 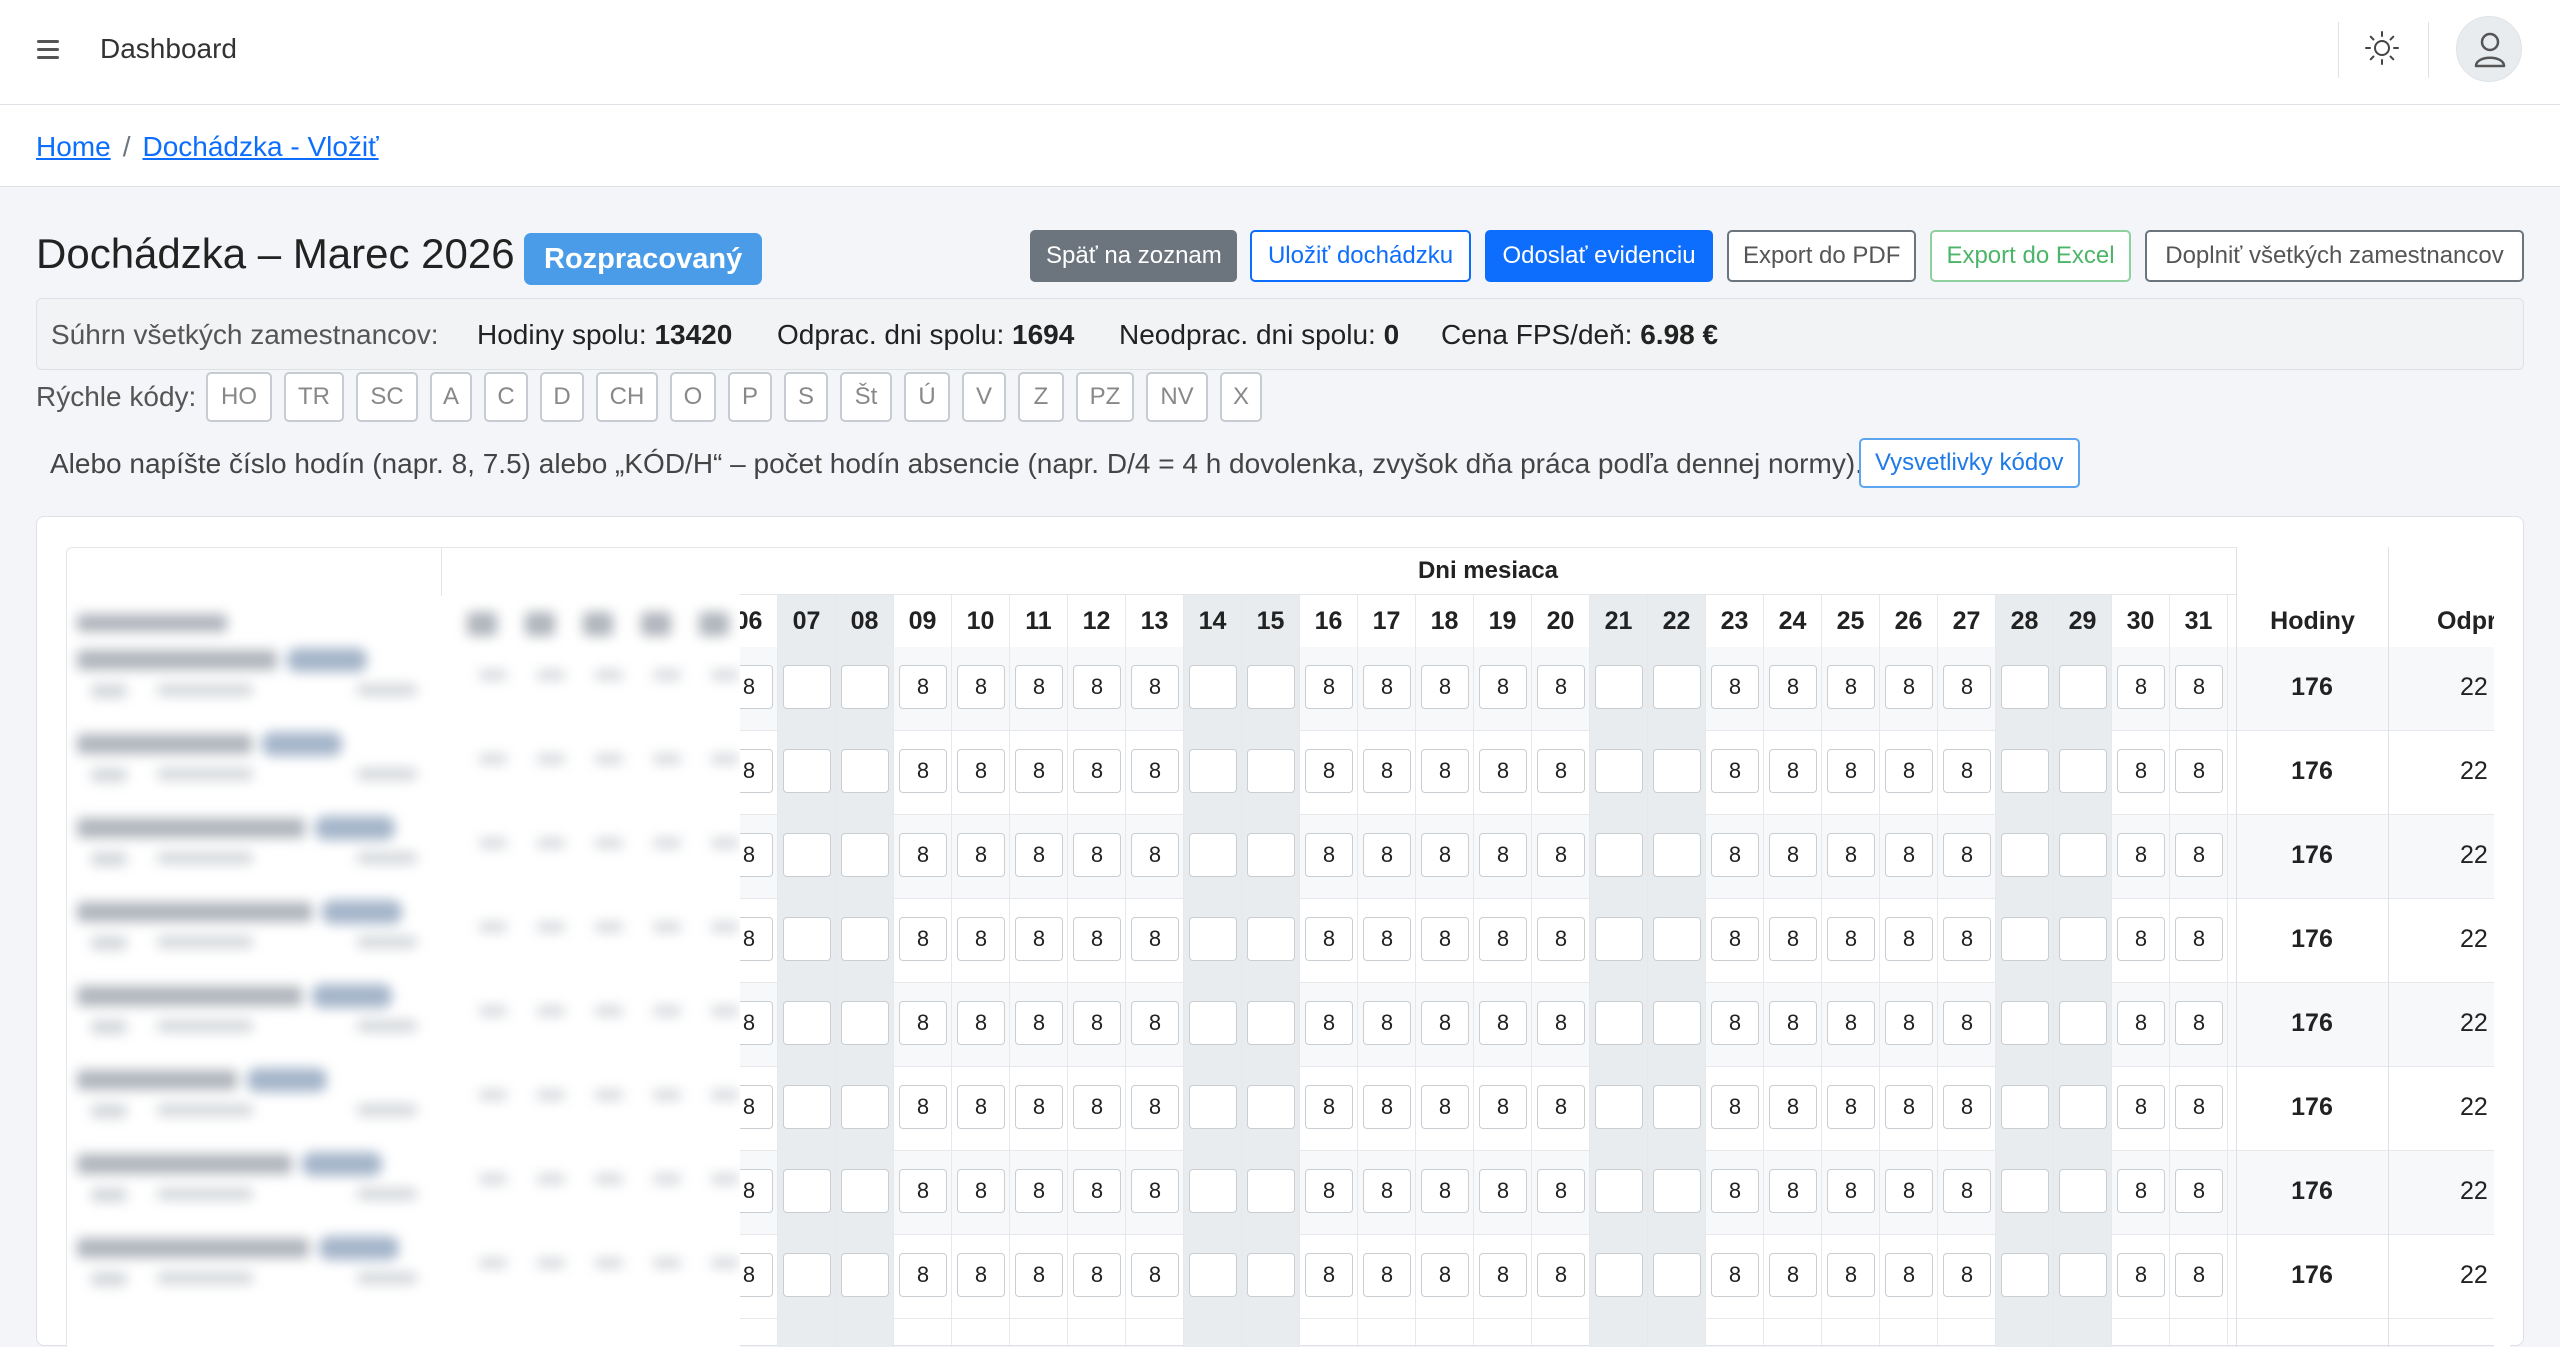 What do you see at coordinates (693, 397) in the screenshot?
I see `quick-code-o: O` at bounding box center [693, 397].